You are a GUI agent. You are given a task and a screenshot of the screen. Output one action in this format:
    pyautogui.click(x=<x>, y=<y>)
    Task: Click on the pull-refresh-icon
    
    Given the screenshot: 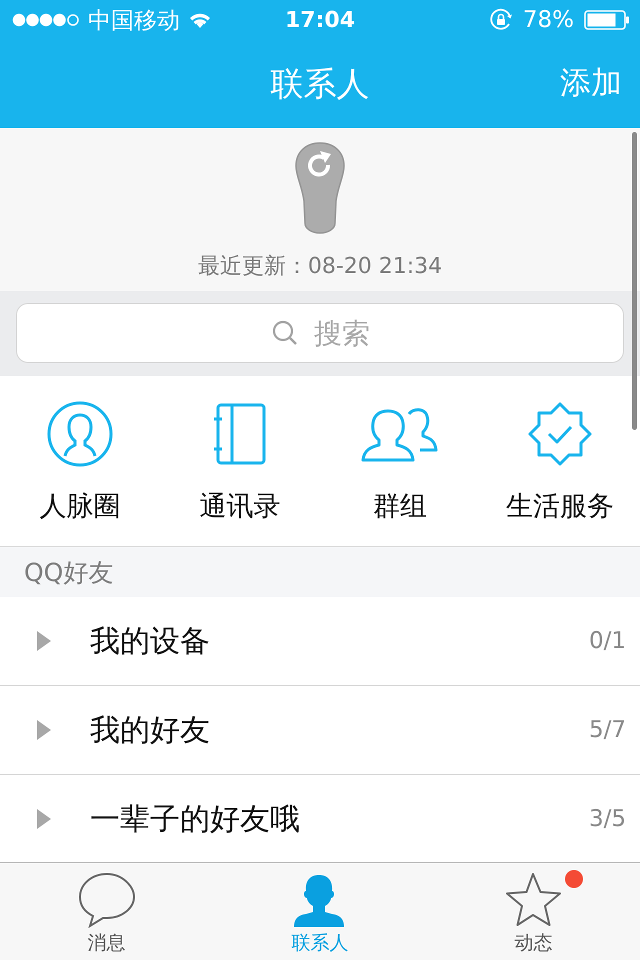 What is the action you would take?
    pyautogui.click(x=320, y=188)
    